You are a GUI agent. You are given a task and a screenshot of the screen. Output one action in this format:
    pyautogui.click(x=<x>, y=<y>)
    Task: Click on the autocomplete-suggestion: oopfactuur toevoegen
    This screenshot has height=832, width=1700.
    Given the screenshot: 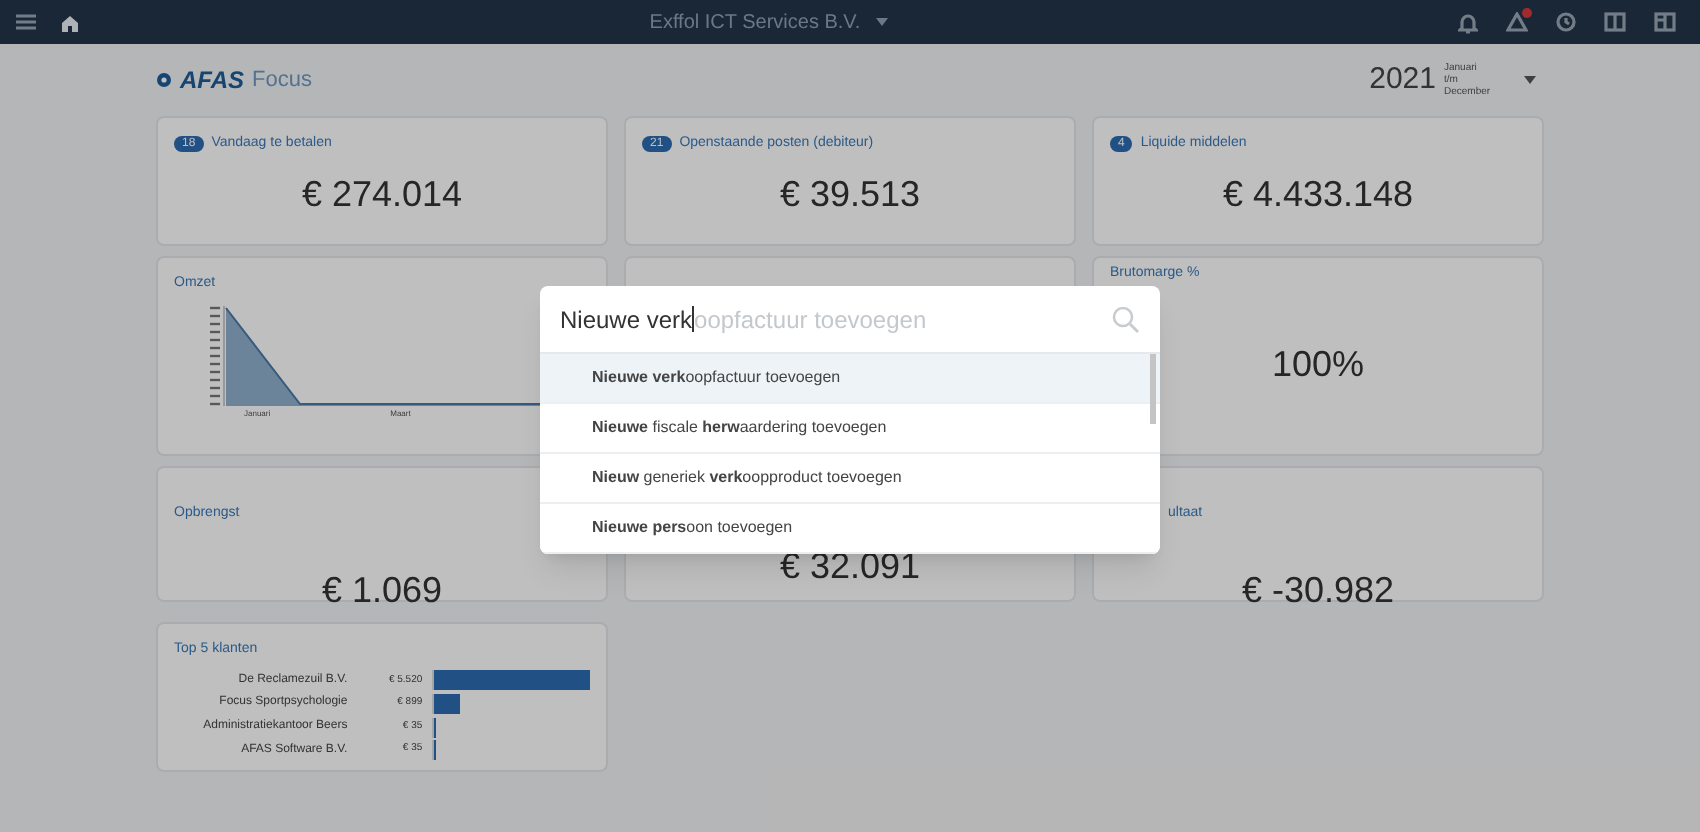 What is the action you would take?
    pyautogui.click(x=810, y=320)
    